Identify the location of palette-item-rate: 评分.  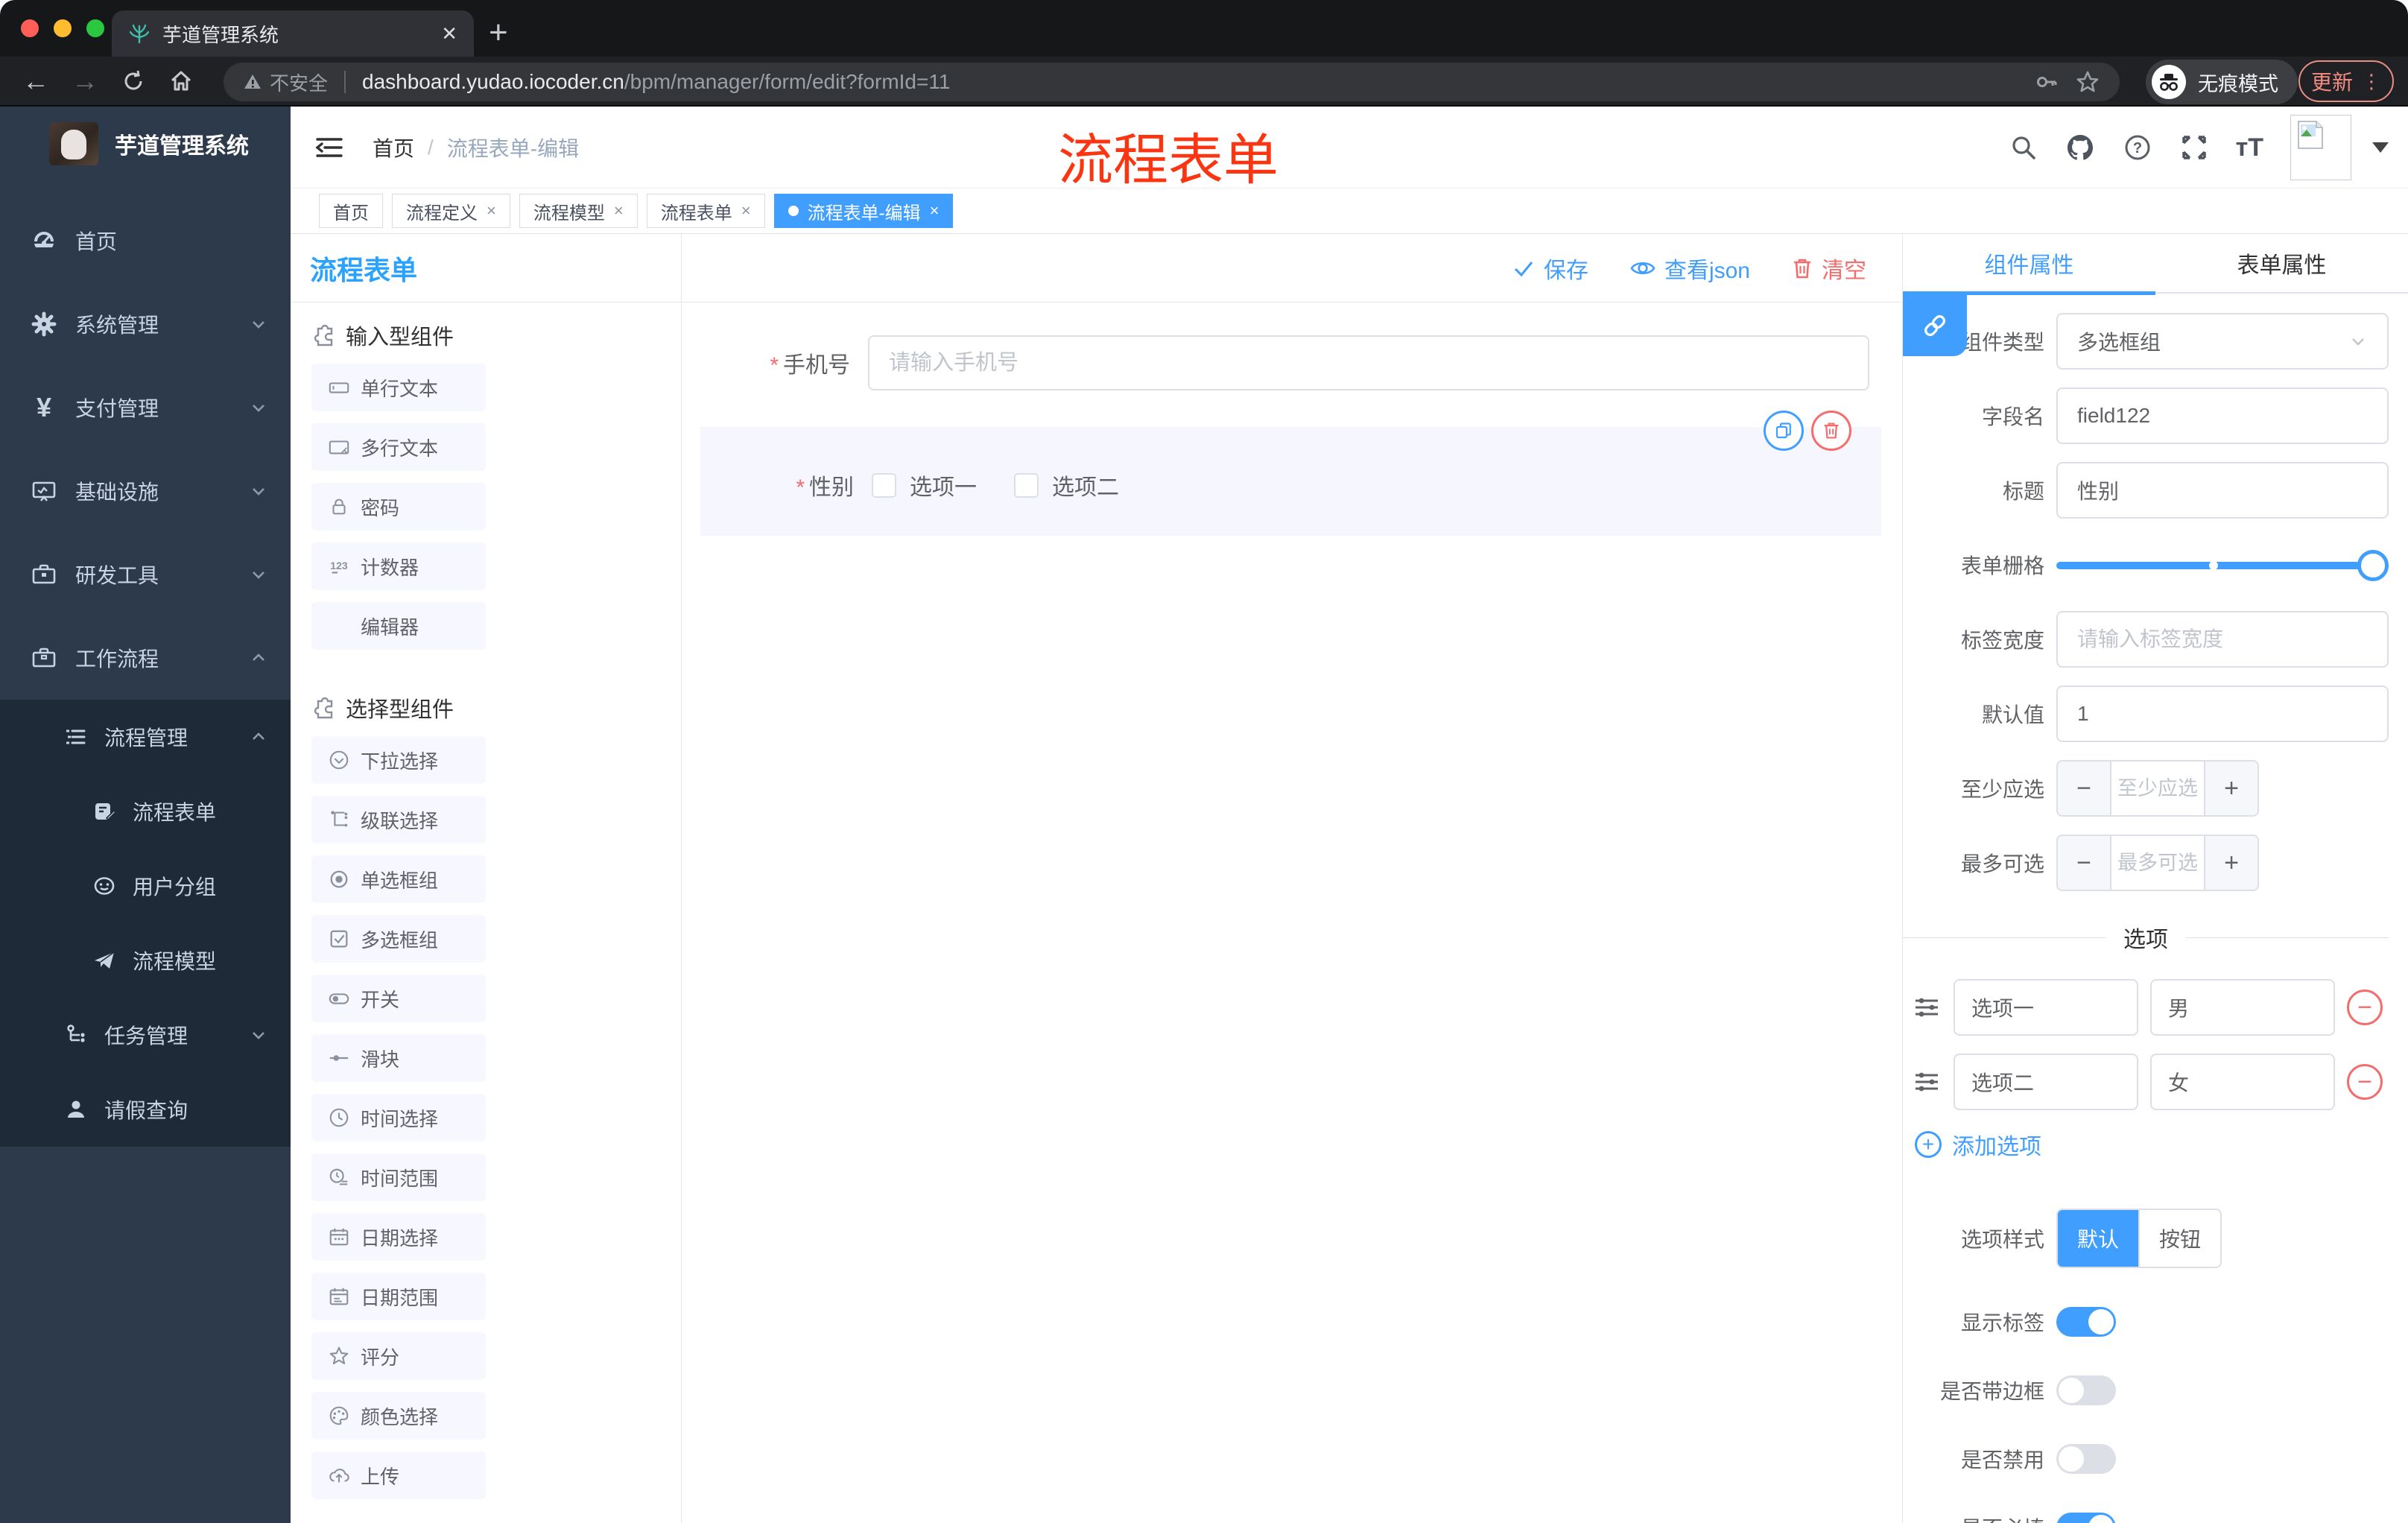
(398, 1356).